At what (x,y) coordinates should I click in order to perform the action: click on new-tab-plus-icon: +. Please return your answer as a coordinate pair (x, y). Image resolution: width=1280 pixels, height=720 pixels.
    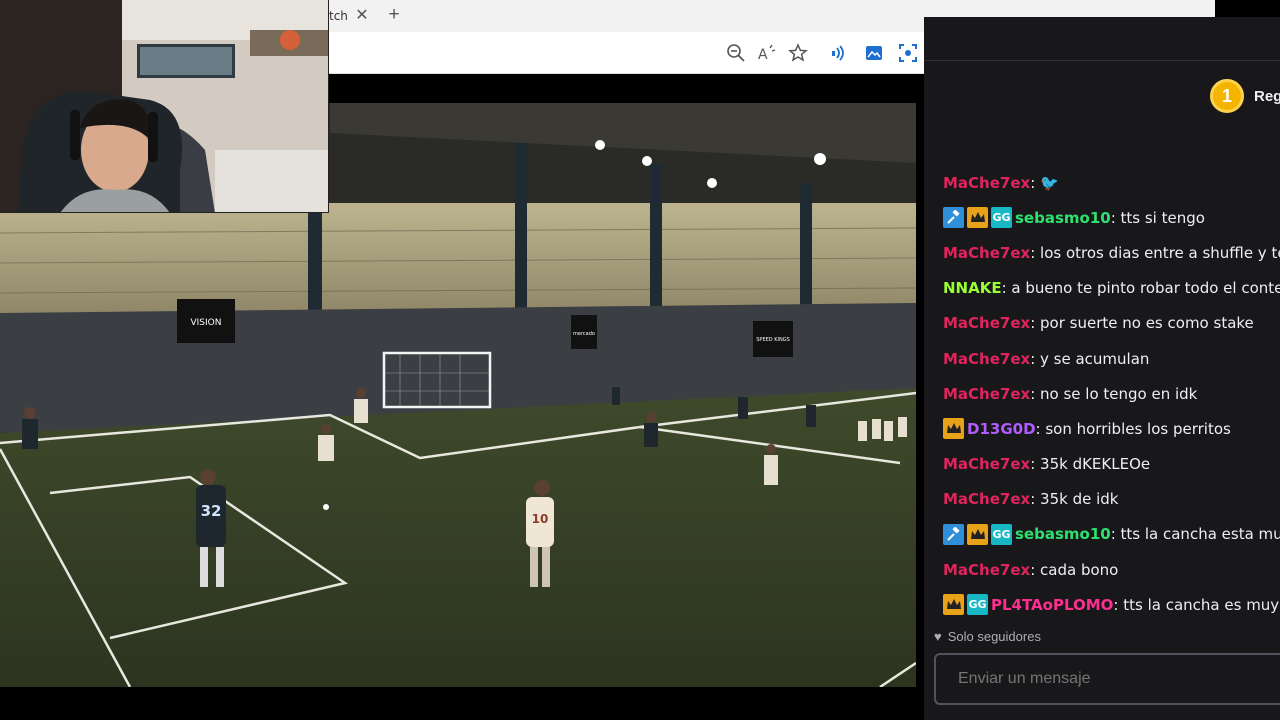
    Looking at the image, I should click on (394, 15).